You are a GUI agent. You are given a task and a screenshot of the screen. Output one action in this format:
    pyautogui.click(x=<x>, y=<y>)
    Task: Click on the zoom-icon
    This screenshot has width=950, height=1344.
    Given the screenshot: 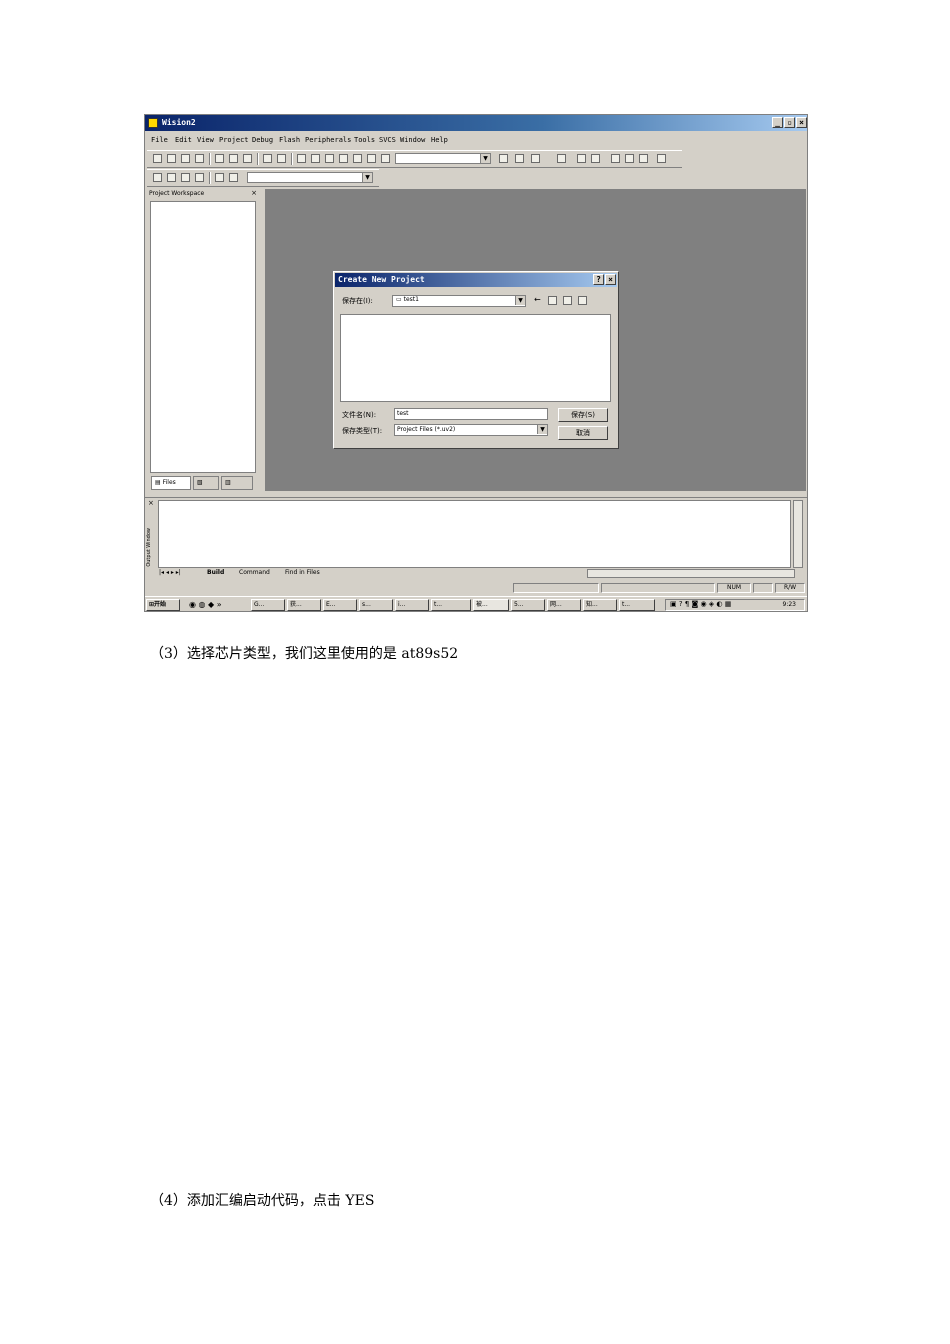 What is the action you would take?
    pyautogui.click(x=561, y=158)
    